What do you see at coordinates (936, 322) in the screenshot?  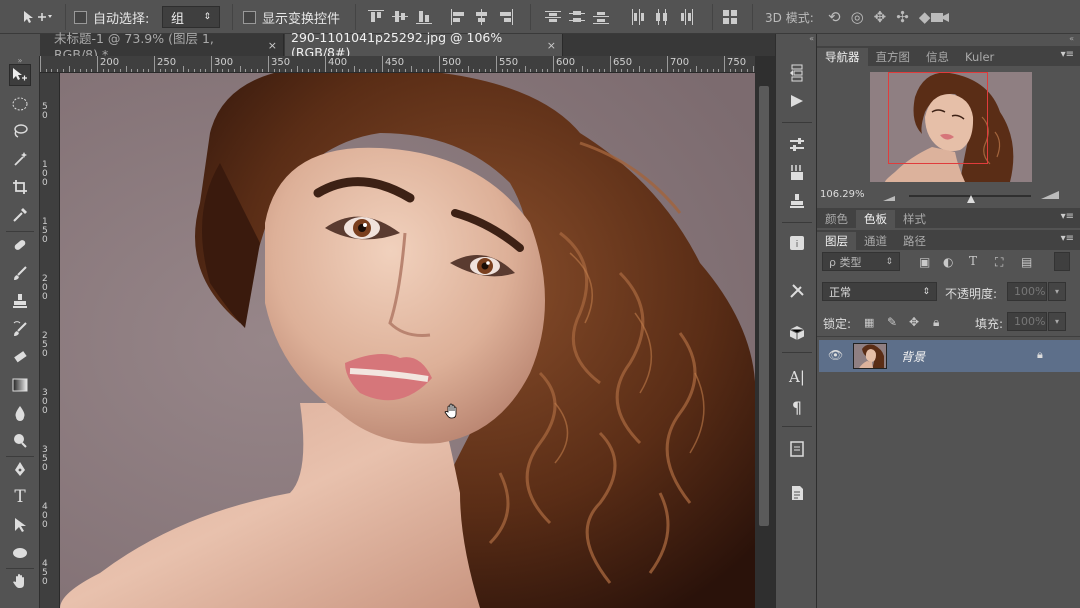 I see `lock-all-icon: 🔒︎` at bounding box center [936, 322].